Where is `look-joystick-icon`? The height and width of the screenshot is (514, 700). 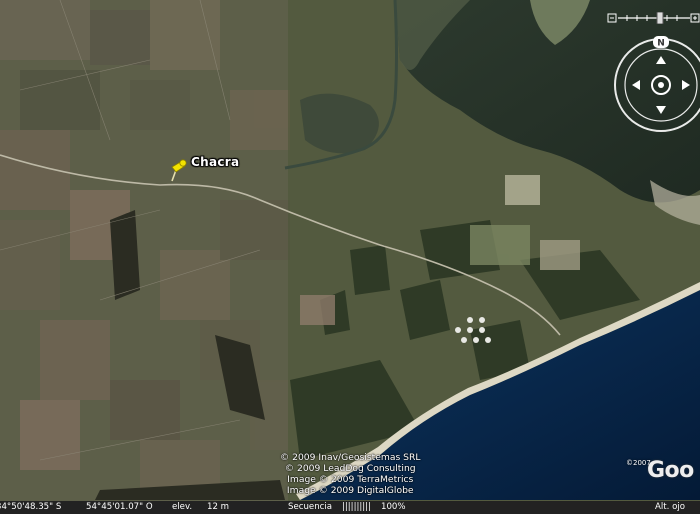
look-joystick-icon is located at coordinates (661, 85).